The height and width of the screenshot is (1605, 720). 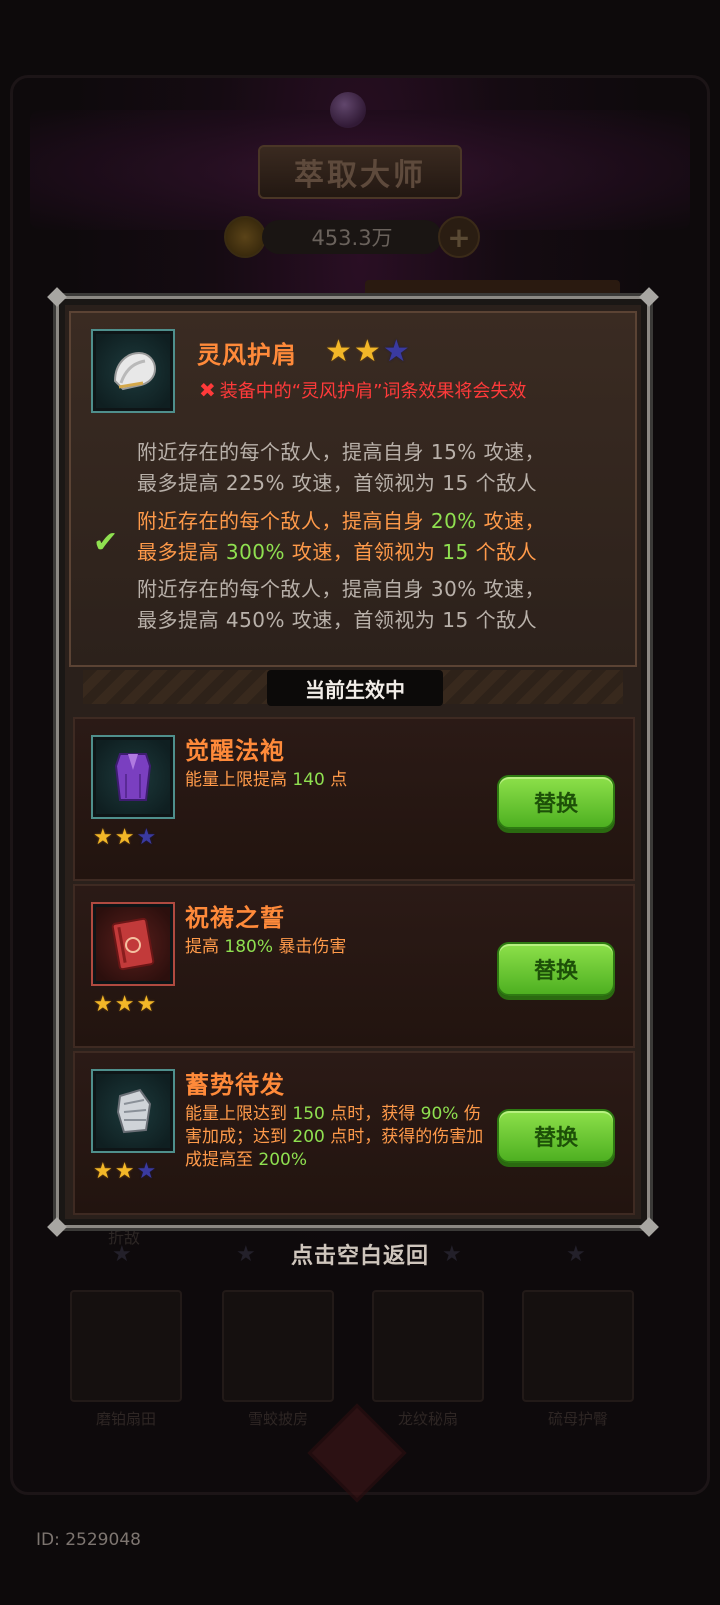 I want to click on warning-message: ✖ 装备中的“灵风护肩”词条效果将会失效, so click(x=362, y=390).